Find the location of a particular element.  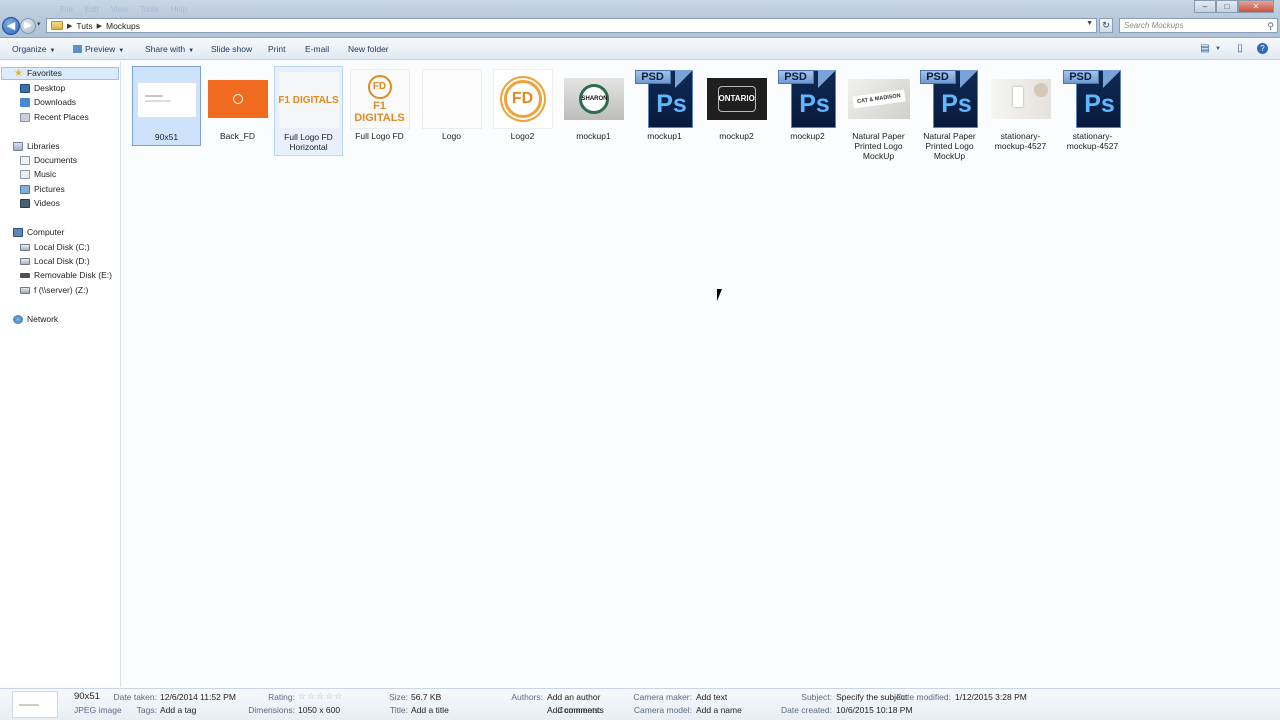

details-label: Dimensions: is located at coordinates (271, 710).